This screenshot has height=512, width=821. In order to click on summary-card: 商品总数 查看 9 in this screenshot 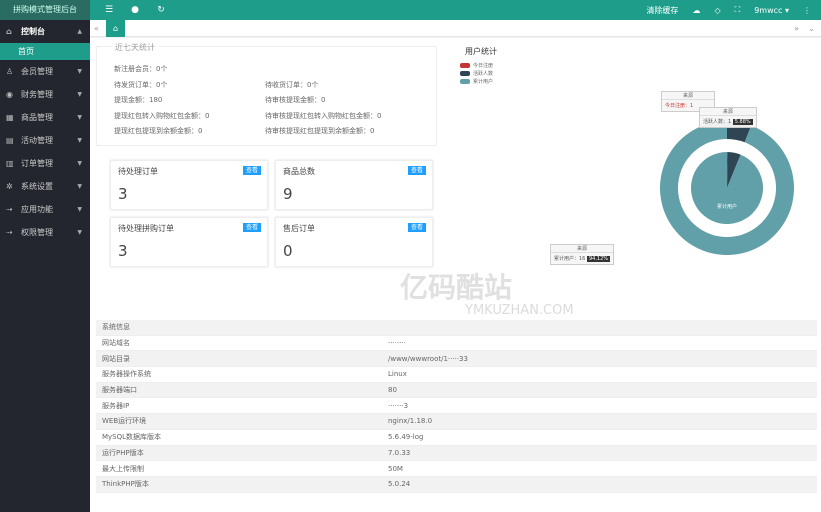, I will do `click(354, 185)`.